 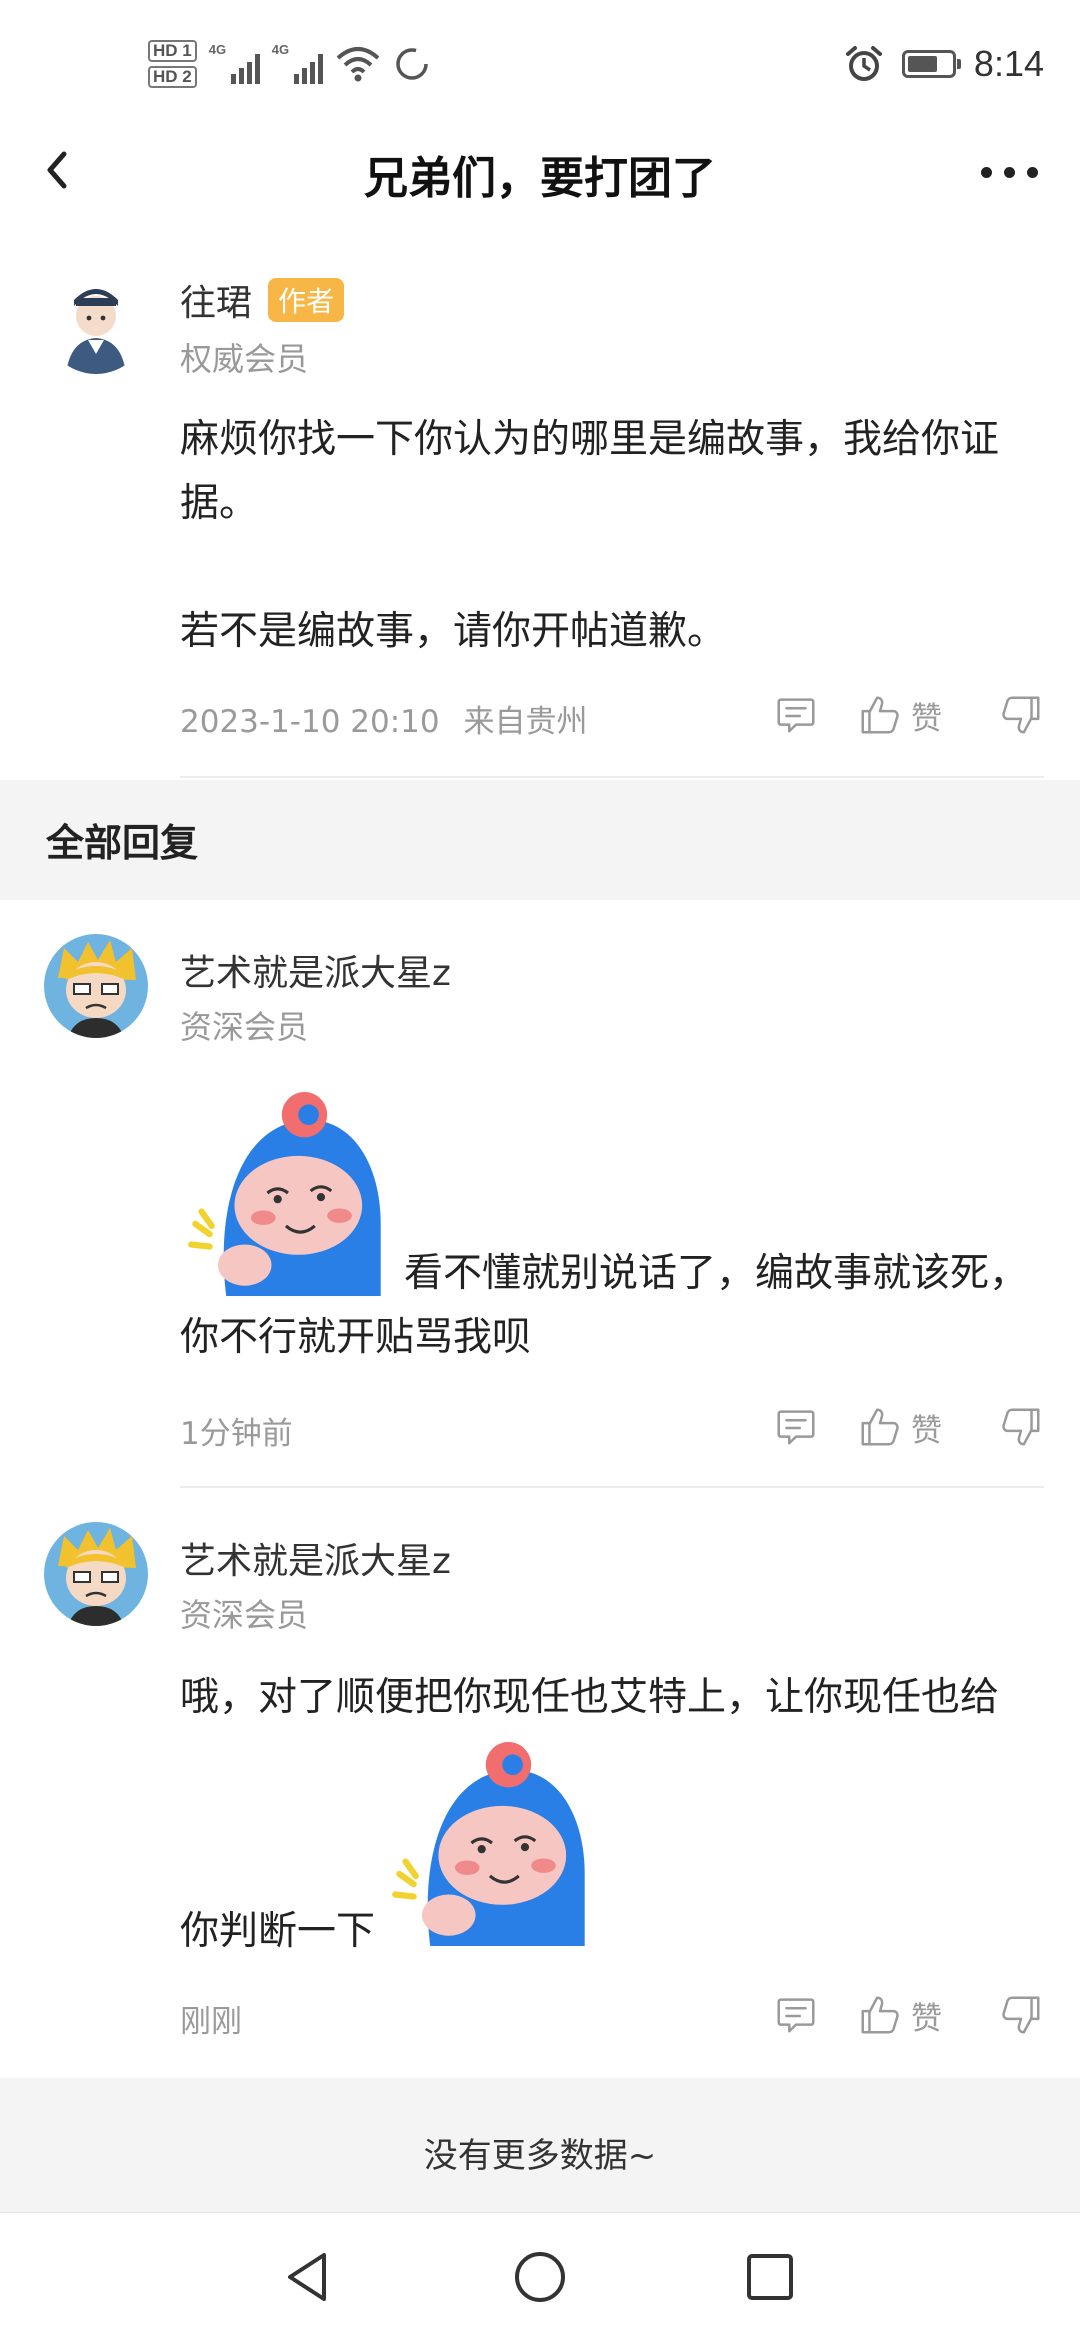 I want to click on reply-2-like-button: 赞, so click(x=899, y=2015).